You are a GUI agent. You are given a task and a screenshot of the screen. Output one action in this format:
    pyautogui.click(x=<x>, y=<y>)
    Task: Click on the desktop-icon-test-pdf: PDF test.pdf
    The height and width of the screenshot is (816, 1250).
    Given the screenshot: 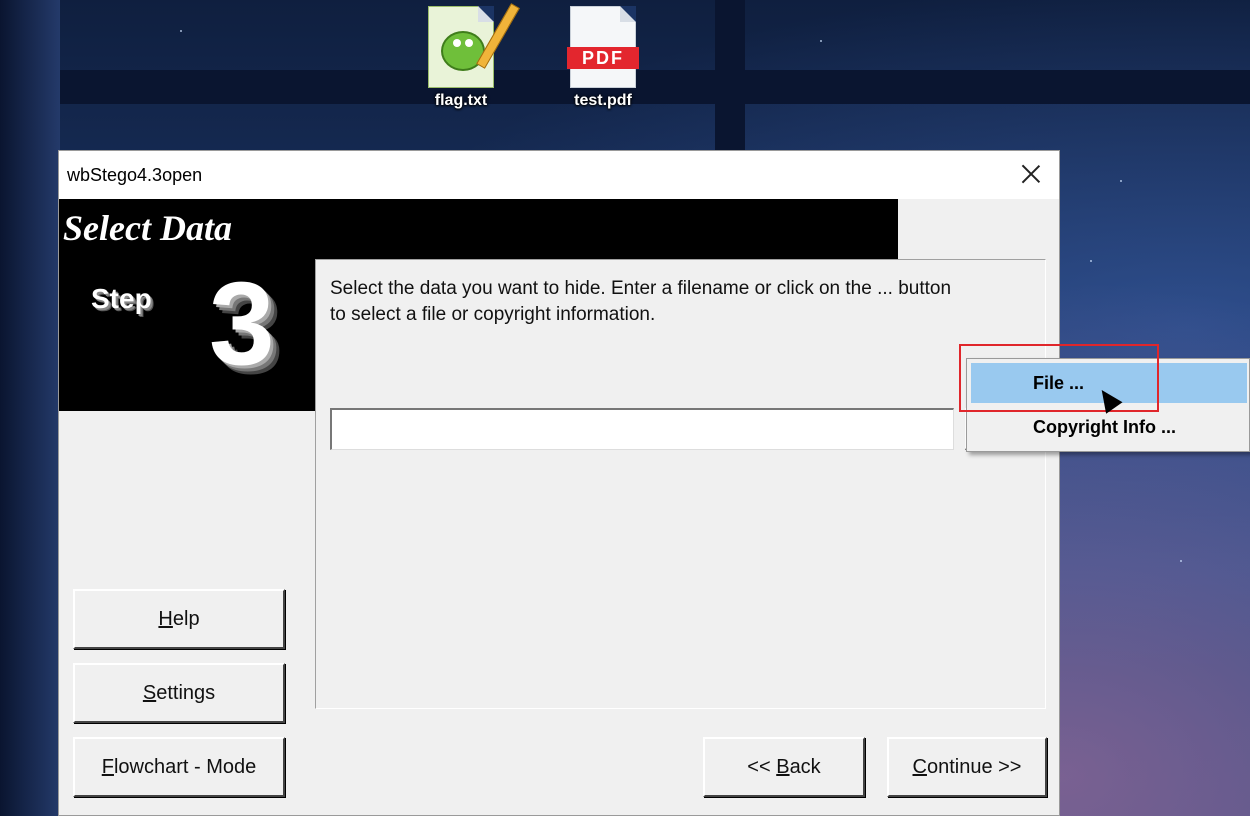 What is the action you would take?
    pyautogui.click(x=603, y=58)
    